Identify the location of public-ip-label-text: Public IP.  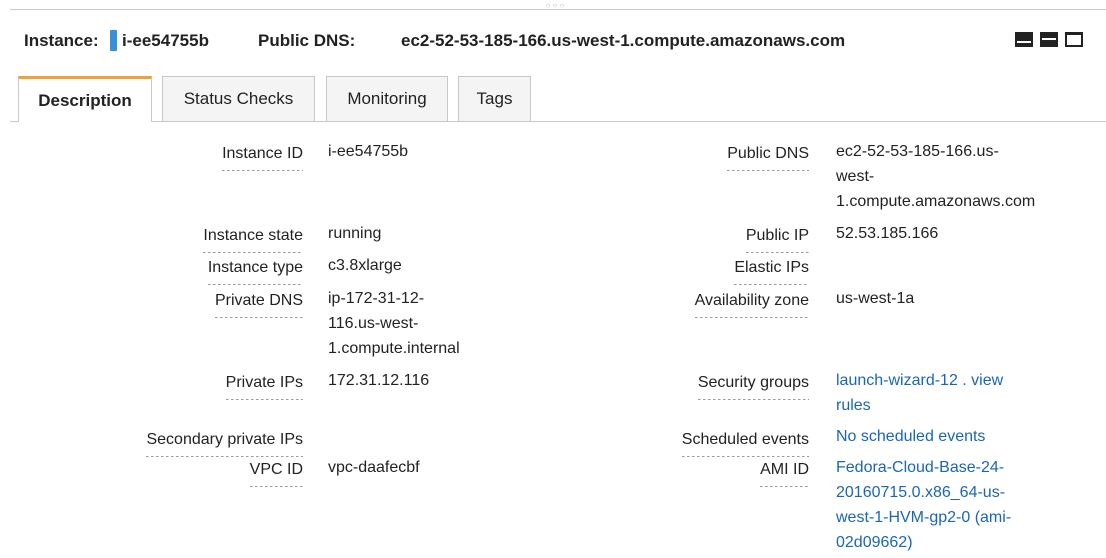
(777, 238).